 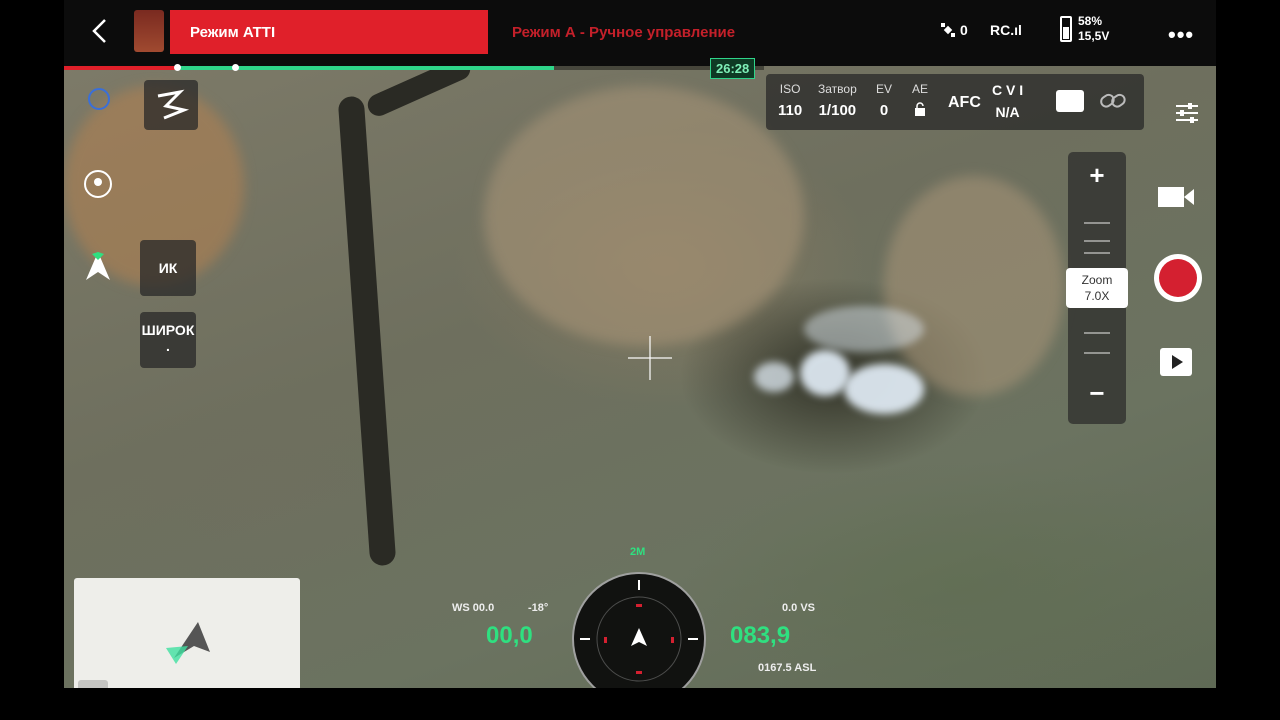 What do you see at coordinates (1007, 112) in the screenshot?
I see `color-mode-value: N/A` at bounding box center [1007, 112].